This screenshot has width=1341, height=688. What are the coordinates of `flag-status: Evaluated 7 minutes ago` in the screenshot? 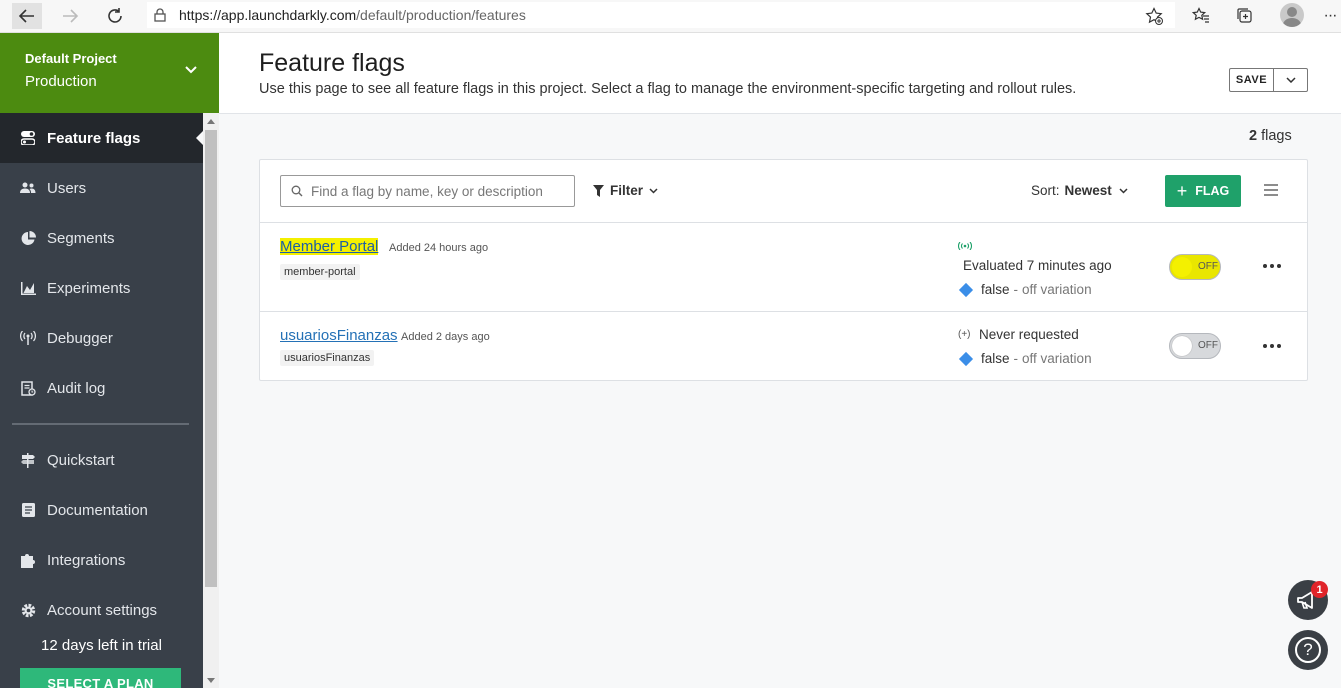 It's located at (1037, 265).